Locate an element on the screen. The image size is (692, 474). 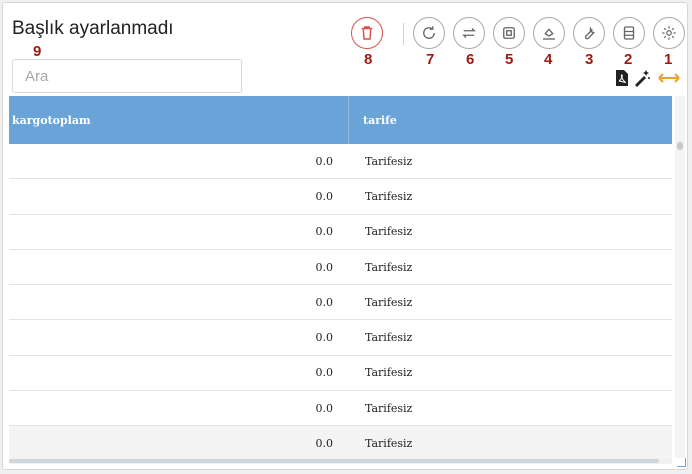
refresh-icon is located at coordinates (429, 32).